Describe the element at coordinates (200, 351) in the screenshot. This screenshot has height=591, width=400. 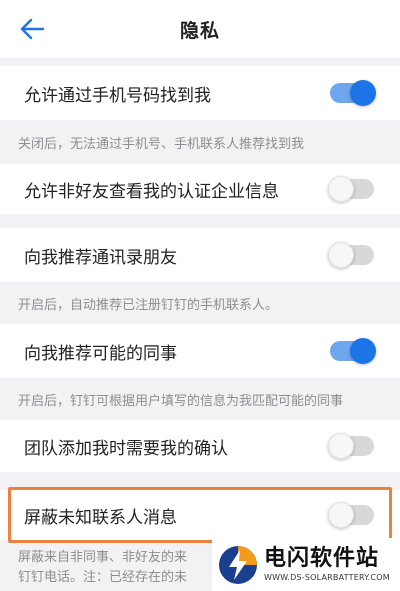
I see `setting-recommend-colleagues: 向我推荐可能的同事` at that location.